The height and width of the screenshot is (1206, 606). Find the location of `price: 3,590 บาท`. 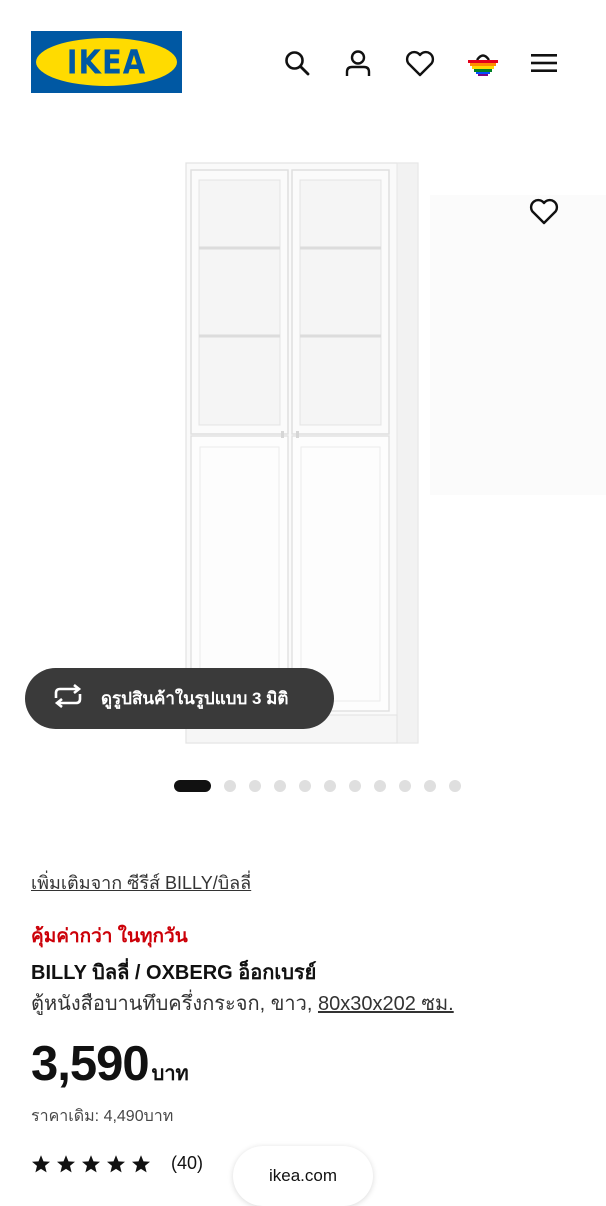

price: 3,590 บาท is located at coordinates (110, 1064).